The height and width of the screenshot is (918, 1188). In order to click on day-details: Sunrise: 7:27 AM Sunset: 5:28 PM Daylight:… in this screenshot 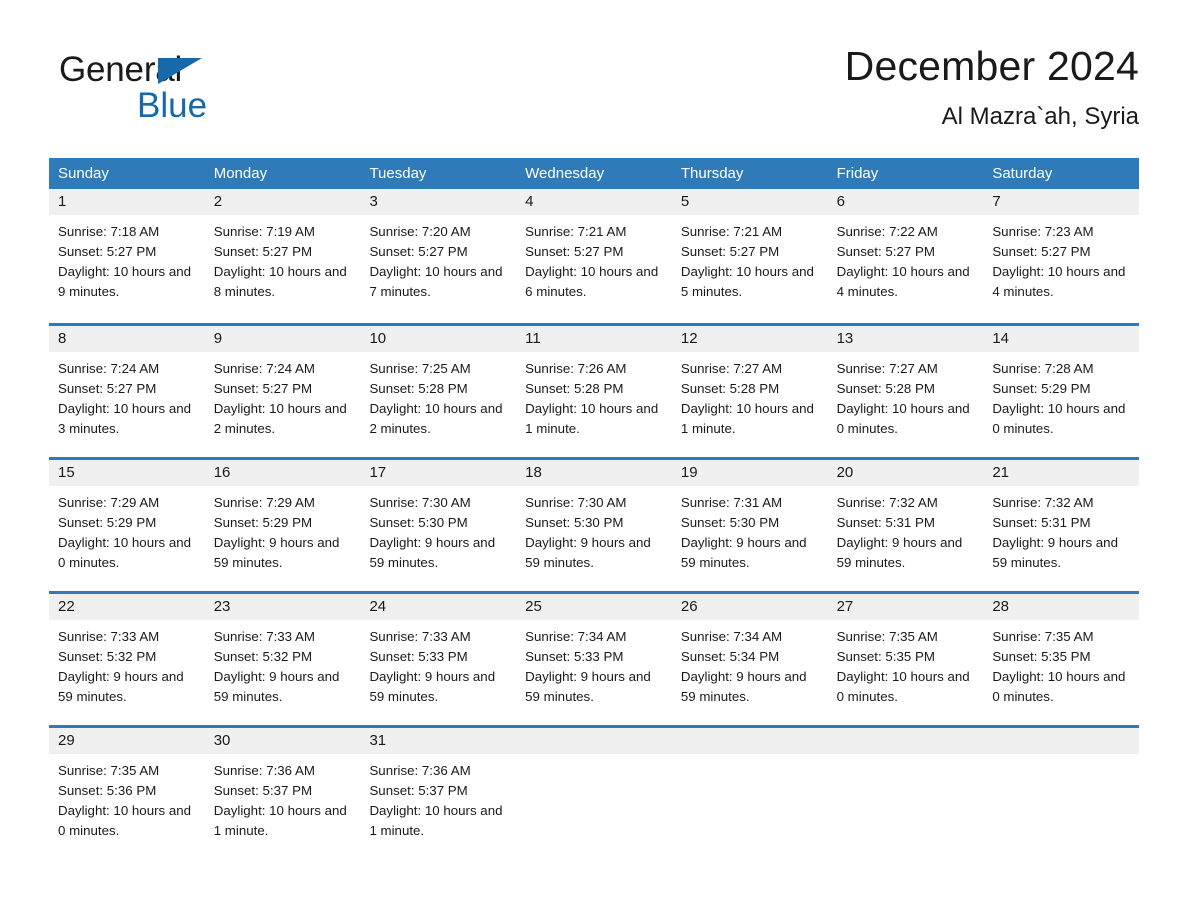, I will do `click(906, 395)`.